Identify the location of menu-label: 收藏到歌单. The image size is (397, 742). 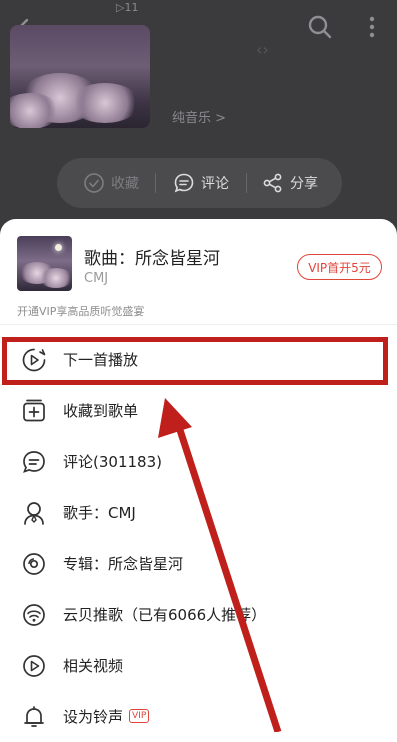
(101, 411).